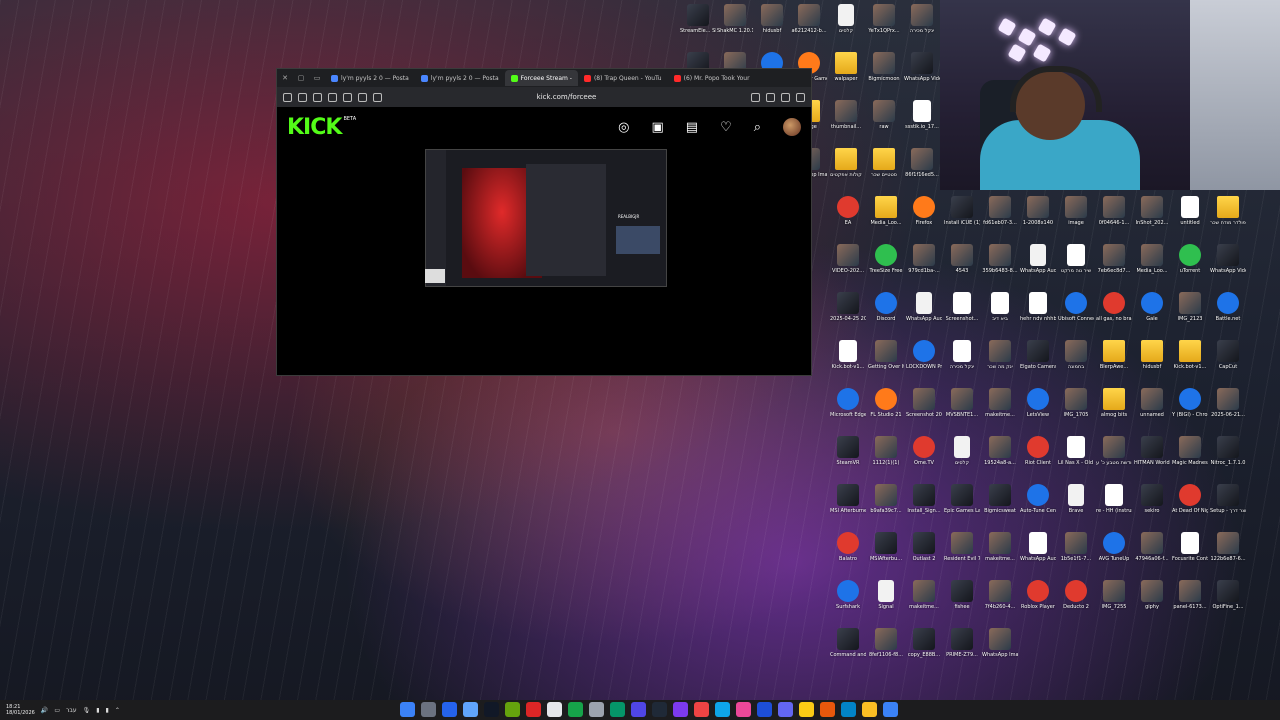 This screenshot has height=720, width=1280. What do you see at coordinates (848, 451) in the screenshot?
I see `desktop-icon: SteamVR` at bounding box center [848, 451].